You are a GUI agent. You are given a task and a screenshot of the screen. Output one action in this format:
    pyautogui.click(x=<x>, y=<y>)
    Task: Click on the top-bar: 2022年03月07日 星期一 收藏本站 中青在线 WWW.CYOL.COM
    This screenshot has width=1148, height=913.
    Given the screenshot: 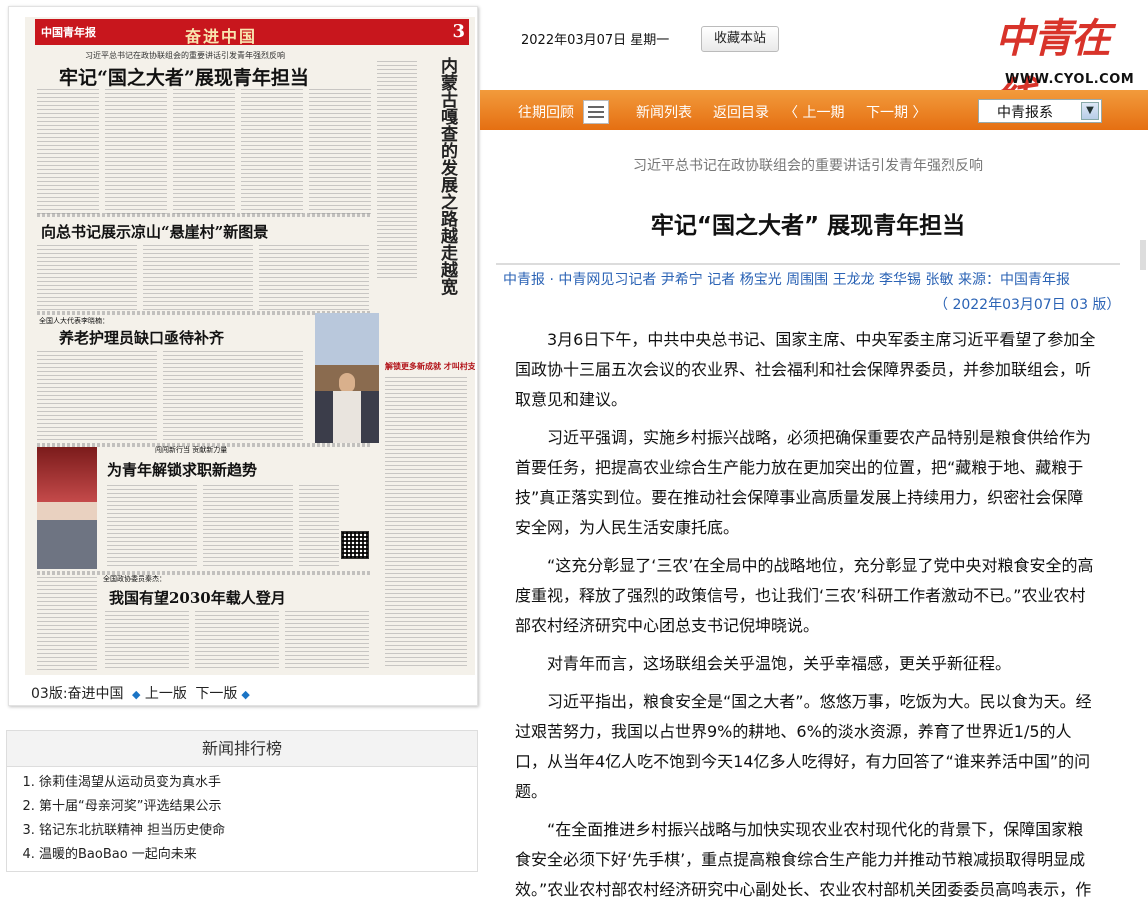 What is the action you would take?
    pyautogui.click(x=818, y=60)
    